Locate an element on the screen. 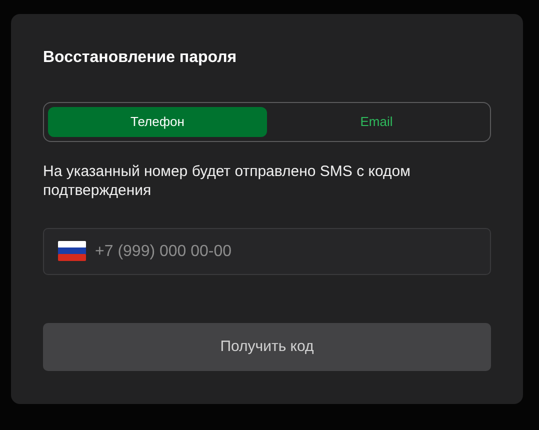 This screenshot has width=539, height=430. dialog-title: Восстановление пароля is located at coordinates (140, 58).